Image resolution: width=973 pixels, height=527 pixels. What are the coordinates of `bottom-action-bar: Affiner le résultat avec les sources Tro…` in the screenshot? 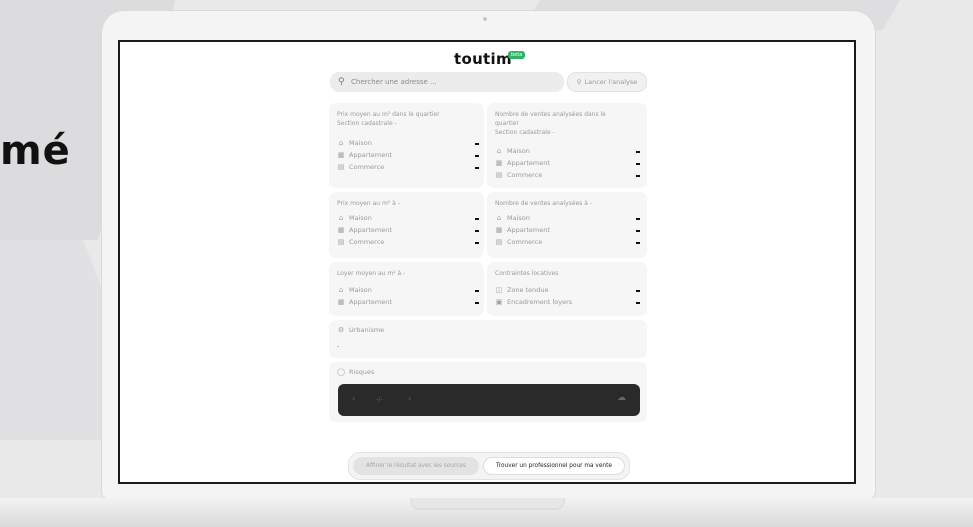 It's located at (489, 466).